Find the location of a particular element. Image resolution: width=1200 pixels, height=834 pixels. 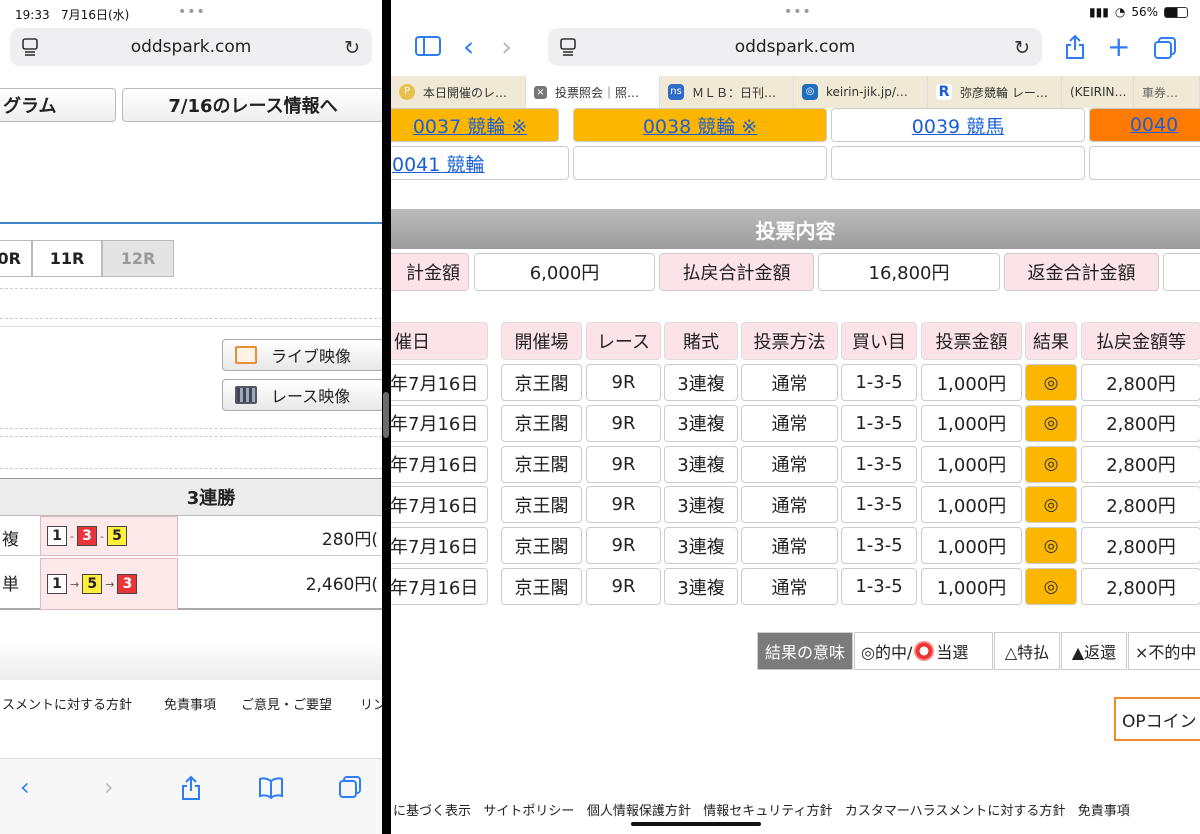

column-header: 投票金額 is located at coordinates (971, 341).